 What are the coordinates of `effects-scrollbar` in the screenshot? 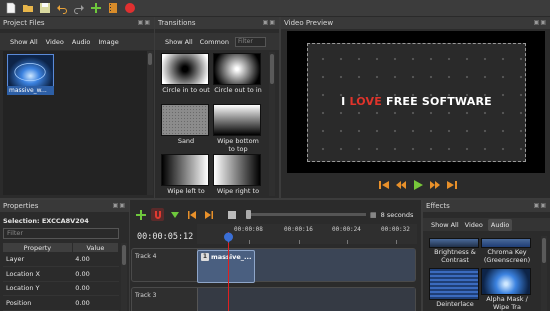 It's located at (544, 273).